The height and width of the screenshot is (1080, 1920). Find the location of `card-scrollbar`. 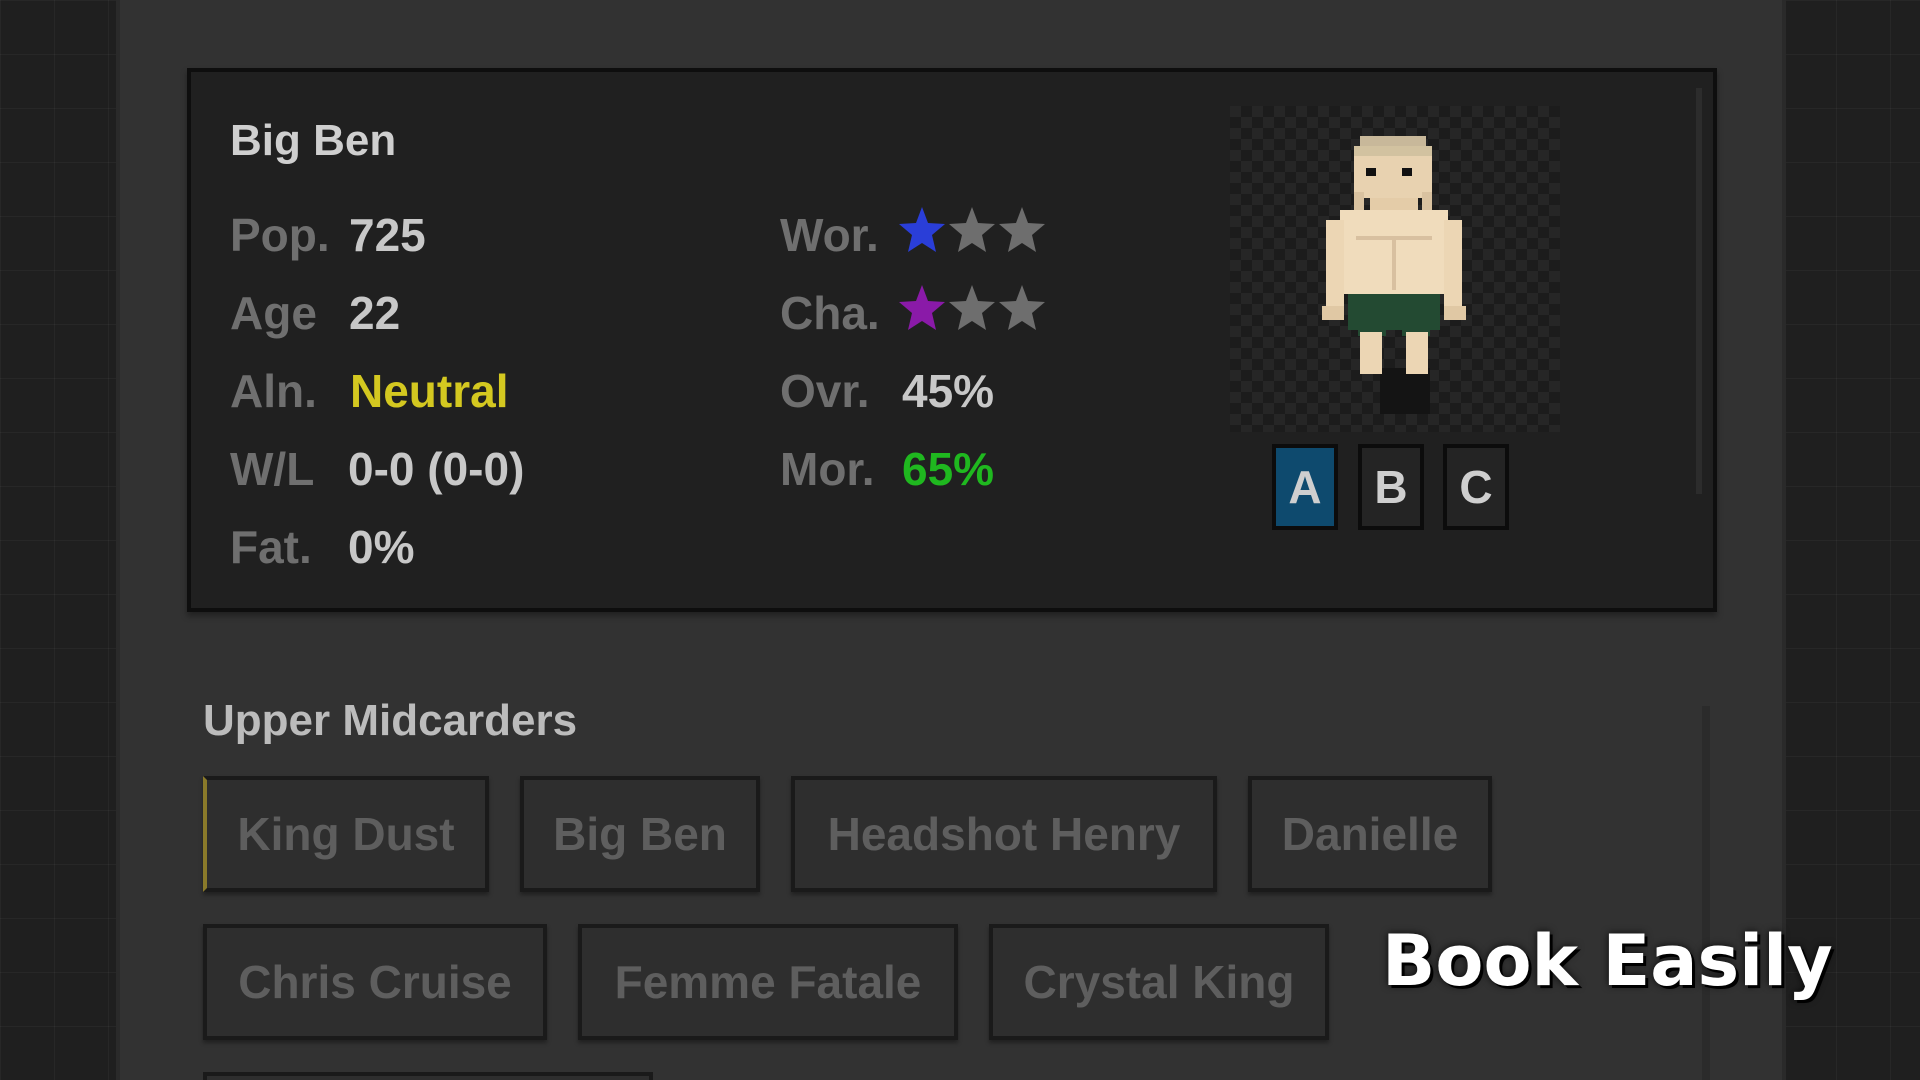

card-scrollbar is located at coordinates (1699, 291).